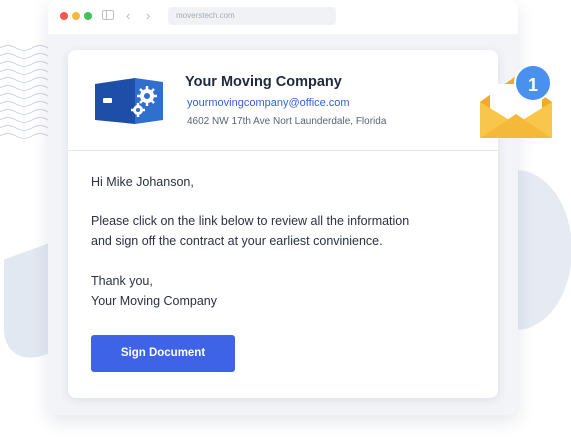 The height and width of the screenshot is (440, 571). What do you see at coordinates (128, 16) in the screenshot?
I see `back-arrow-icon: ‹` at bounding box center [128, 16].